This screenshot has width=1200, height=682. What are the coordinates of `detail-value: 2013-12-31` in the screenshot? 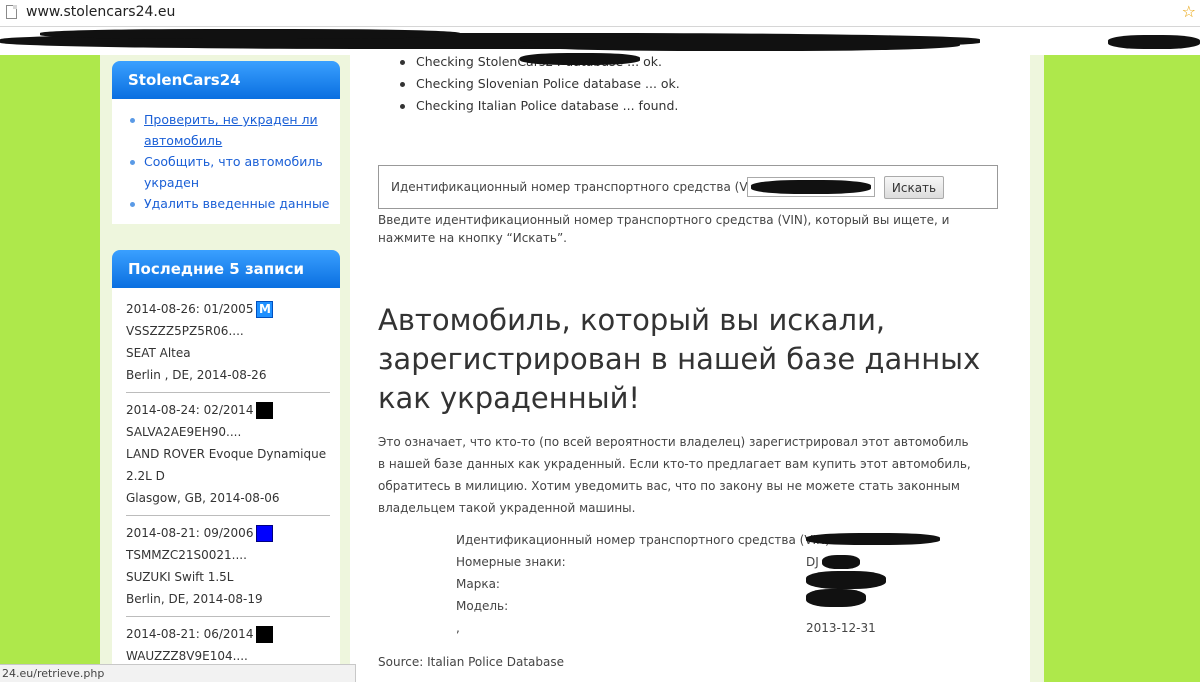 It's located at (841, 628).